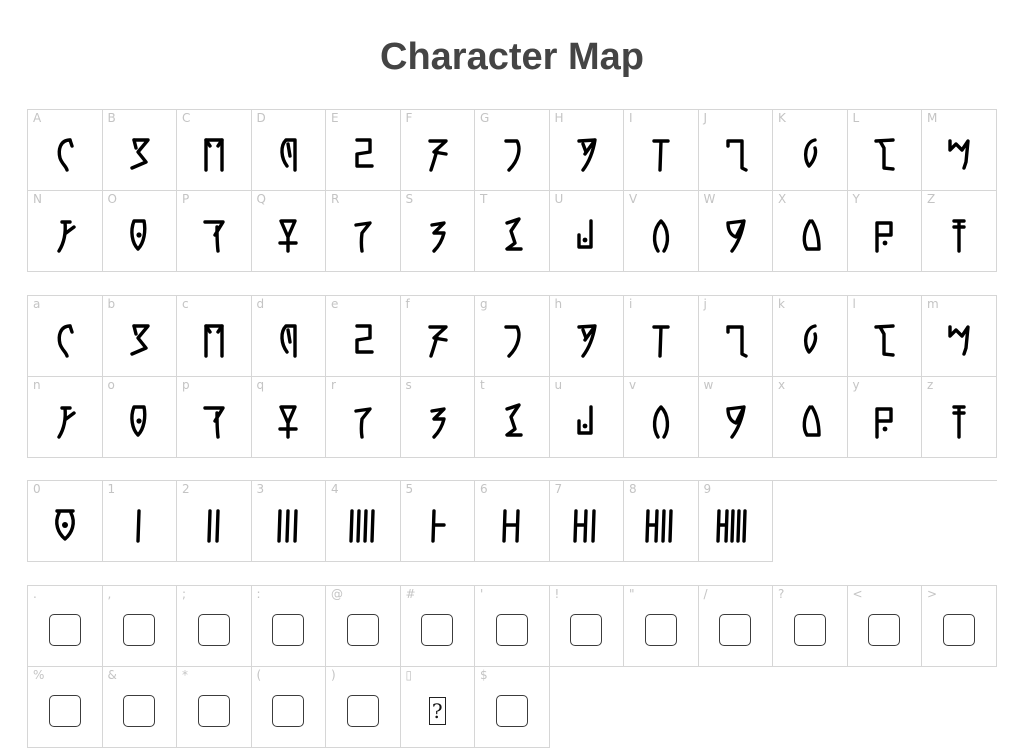  I want to click on character-cell: T, so click(512, 231).